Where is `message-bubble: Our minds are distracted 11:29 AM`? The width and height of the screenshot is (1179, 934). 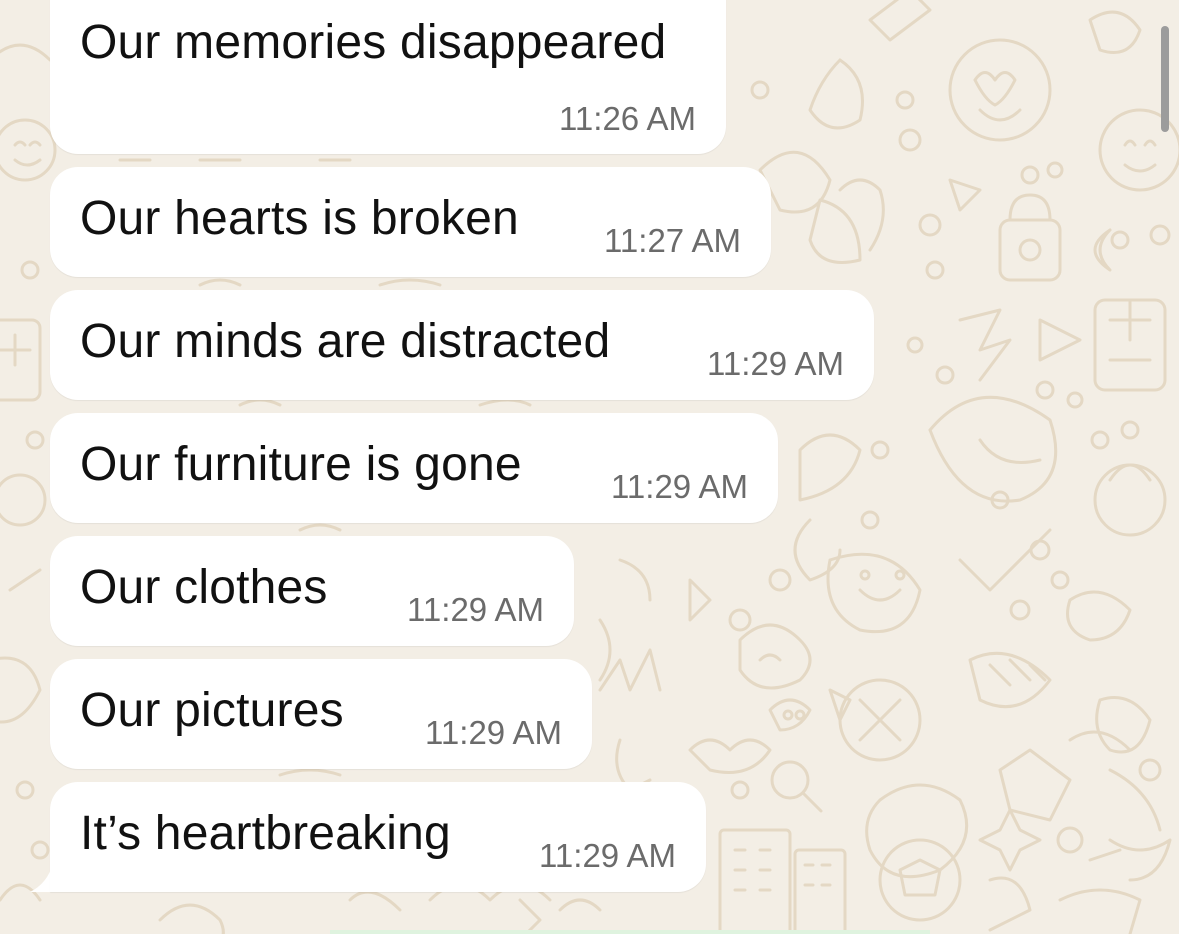
message-bubble: Our minds are distracted 11:29 AM is located at coordinates (462, 345).